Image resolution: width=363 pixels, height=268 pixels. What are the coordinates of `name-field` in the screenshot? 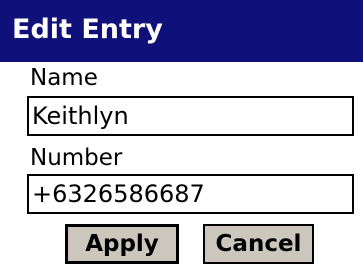 It's located at (190, 116).